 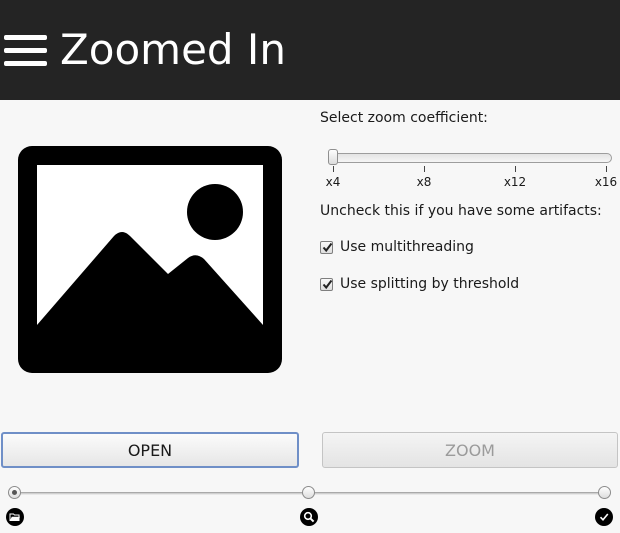 What do you see at coordinates (407, 247) in the screenshot?
I see `multithreading-label: Use multithreading` at bounding box center [407, 247].